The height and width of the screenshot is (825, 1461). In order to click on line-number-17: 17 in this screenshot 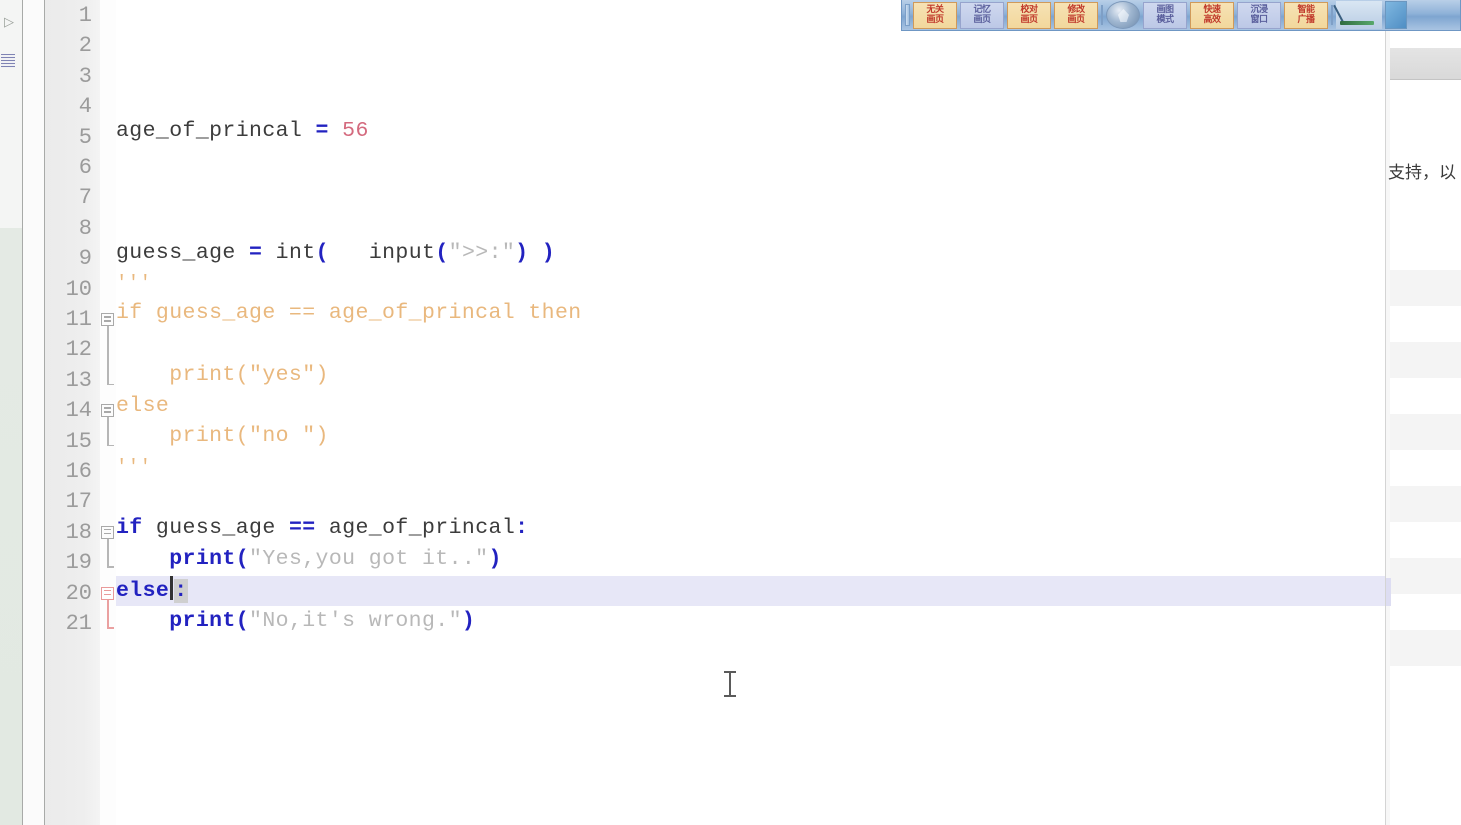, I will do `click(69, 502)`.